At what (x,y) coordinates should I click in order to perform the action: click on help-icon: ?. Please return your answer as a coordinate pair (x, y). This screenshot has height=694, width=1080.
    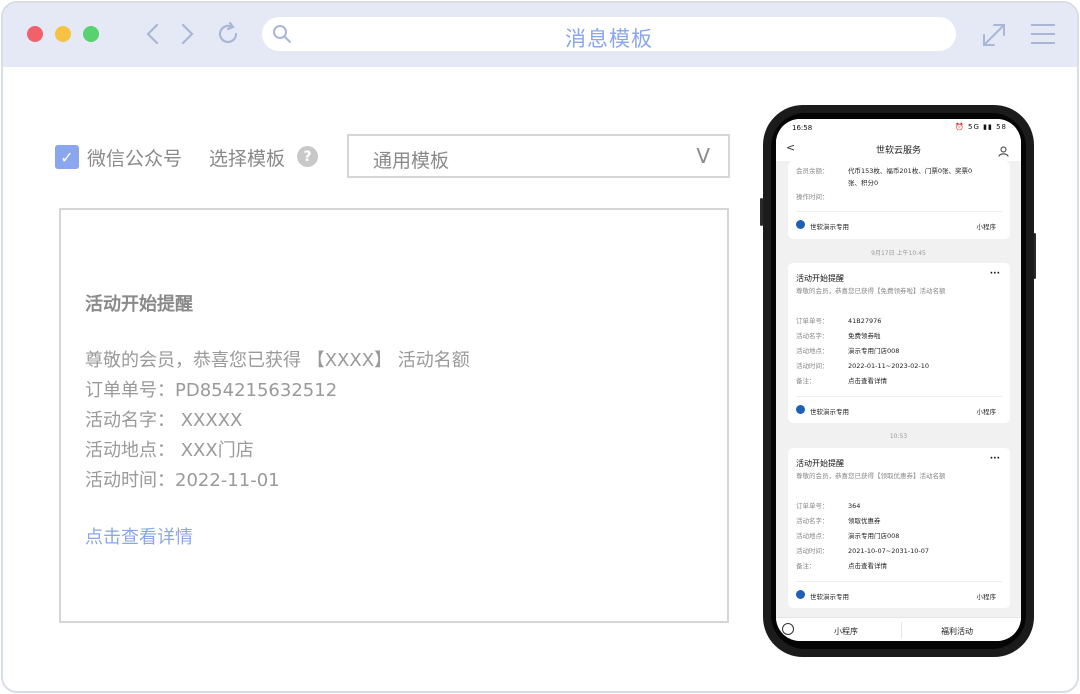
    Looking at the image, I should click on (307, 156).